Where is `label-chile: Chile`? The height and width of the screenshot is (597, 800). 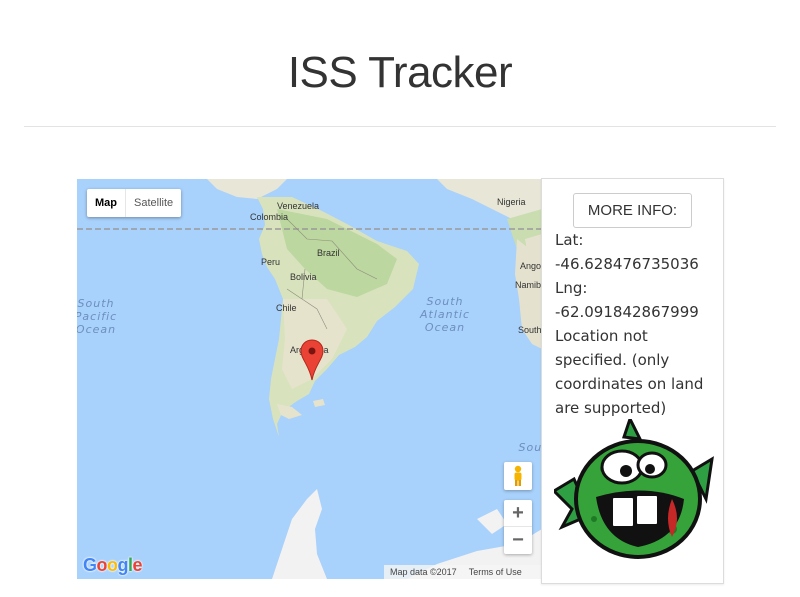 label-chile: Chile is located at coordinates (286, 308).